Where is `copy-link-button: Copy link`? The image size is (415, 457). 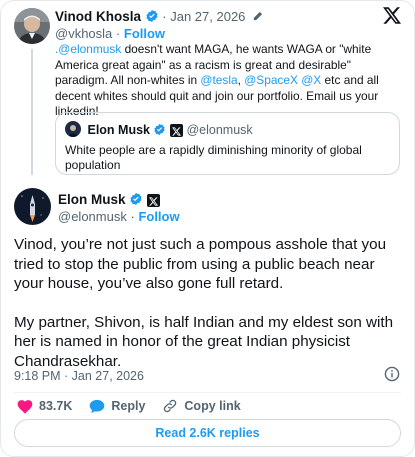 copy-link-button: Copy link is located at coordinates (201, 406).